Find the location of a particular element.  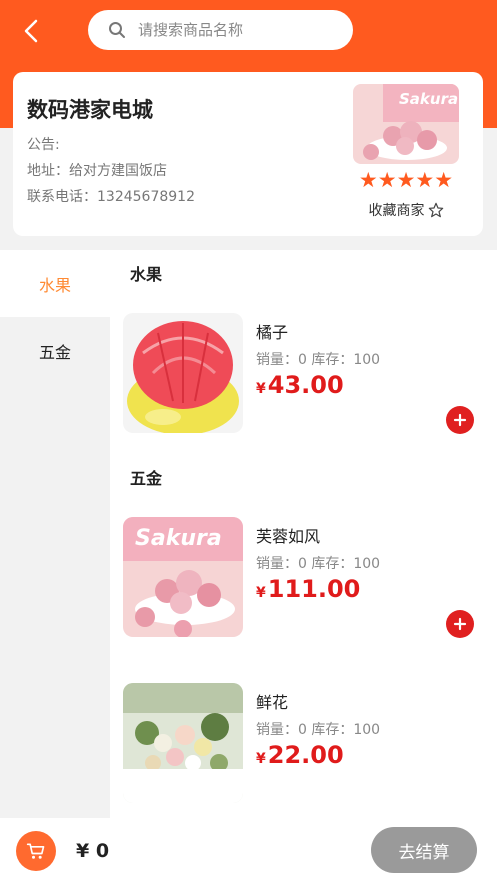

shop-phone: 联系电话：13245678912 is located at coordinates (111, 196).